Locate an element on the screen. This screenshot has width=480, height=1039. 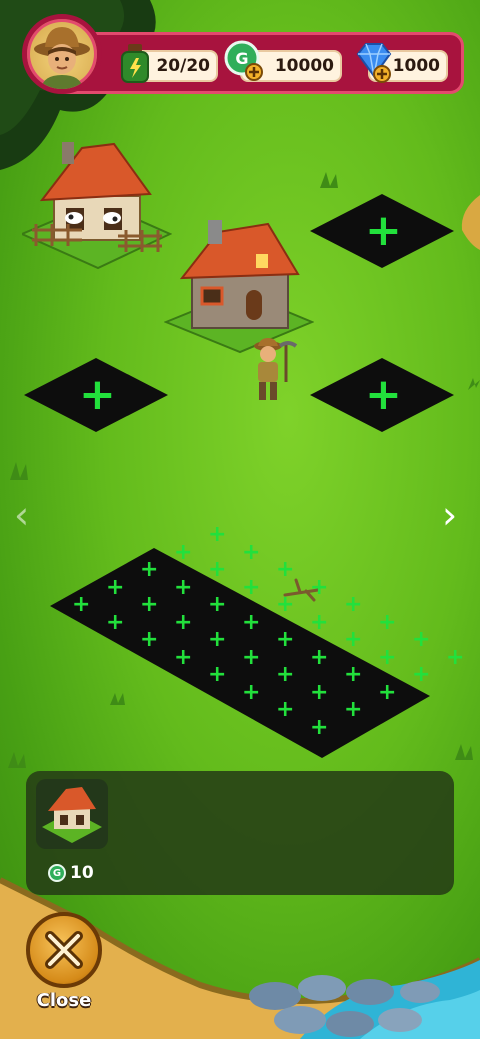
empty-plot-top-right: + is located at coordinates (382, 231).